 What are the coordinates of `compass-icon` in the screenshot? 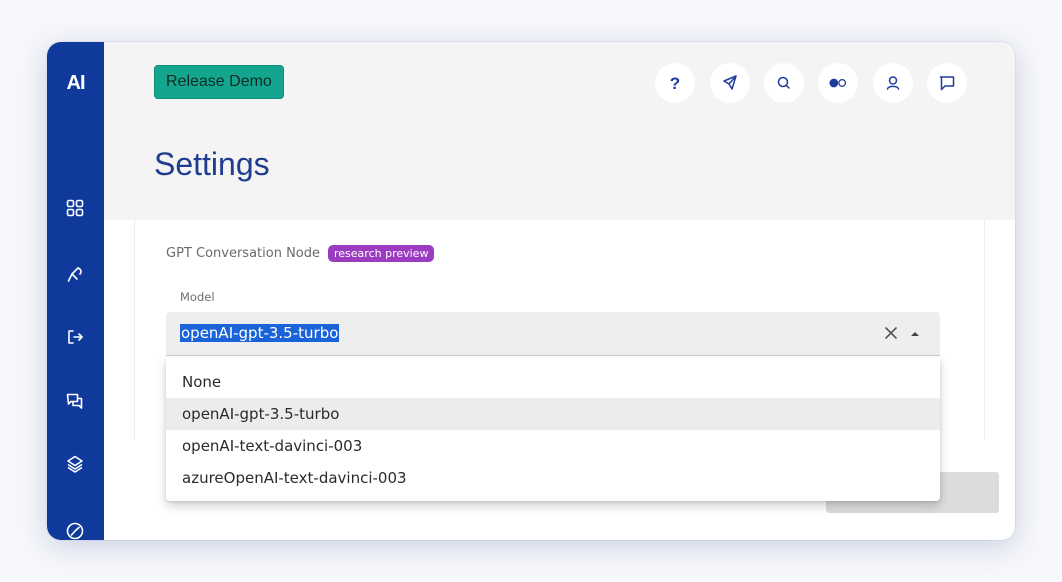 It's located at (730, 83).